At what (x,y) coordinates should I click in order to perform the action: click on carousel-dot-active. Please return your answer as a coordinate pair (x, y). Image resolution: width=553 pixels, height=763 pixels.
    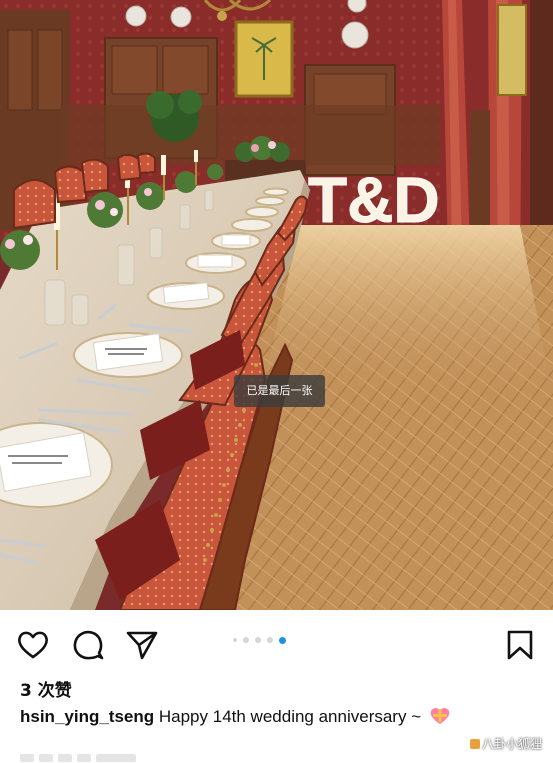
    Looking at the image, I should click on (282, 640).